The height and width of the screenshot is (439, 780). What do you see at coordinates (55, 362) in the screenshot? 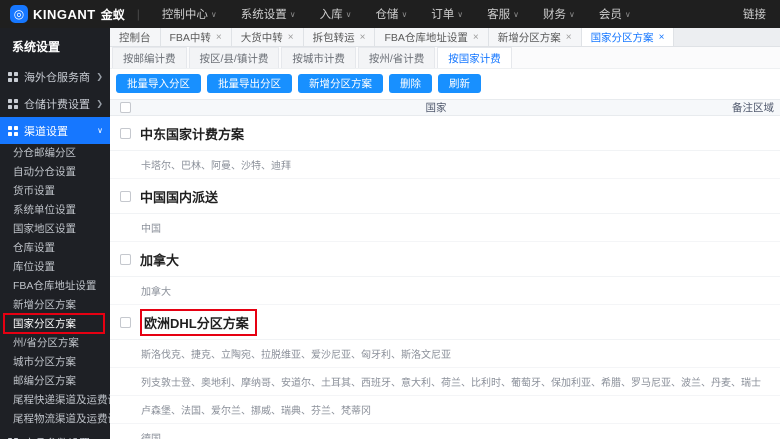
I see `sidebar-item-城市分区方案: 城市分区方案` at bounding box center [55, 362].